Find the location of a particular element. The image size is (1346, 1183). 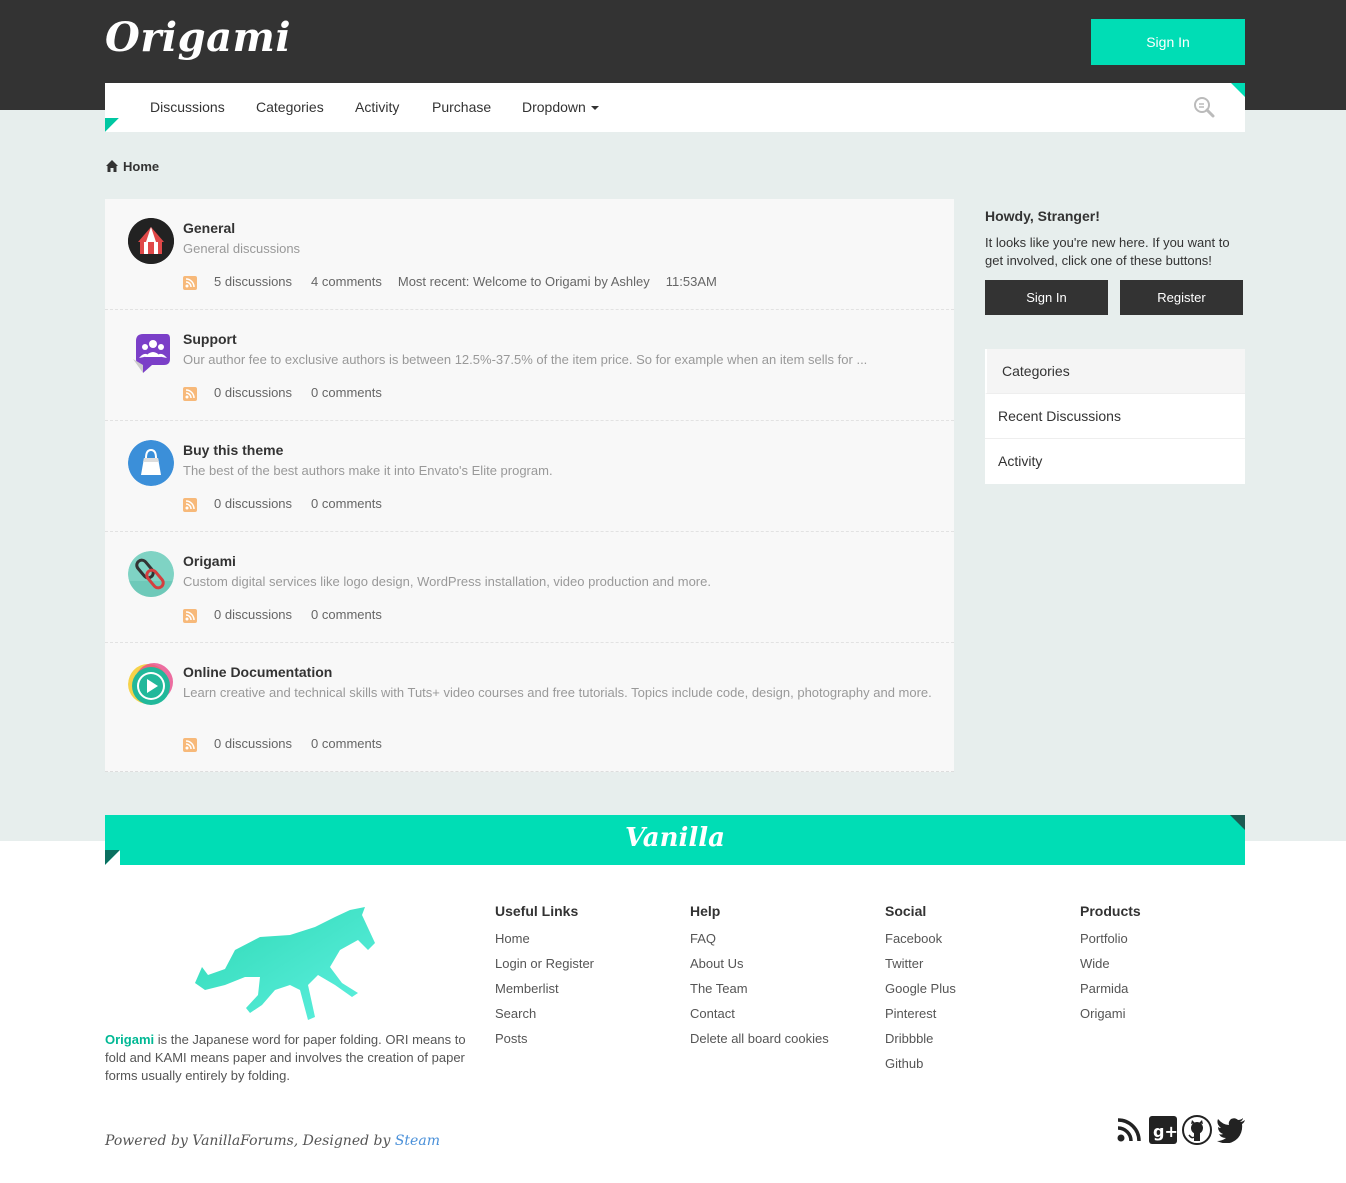

nav-dropdown: Dropdown is located at coordinates (560, 107).